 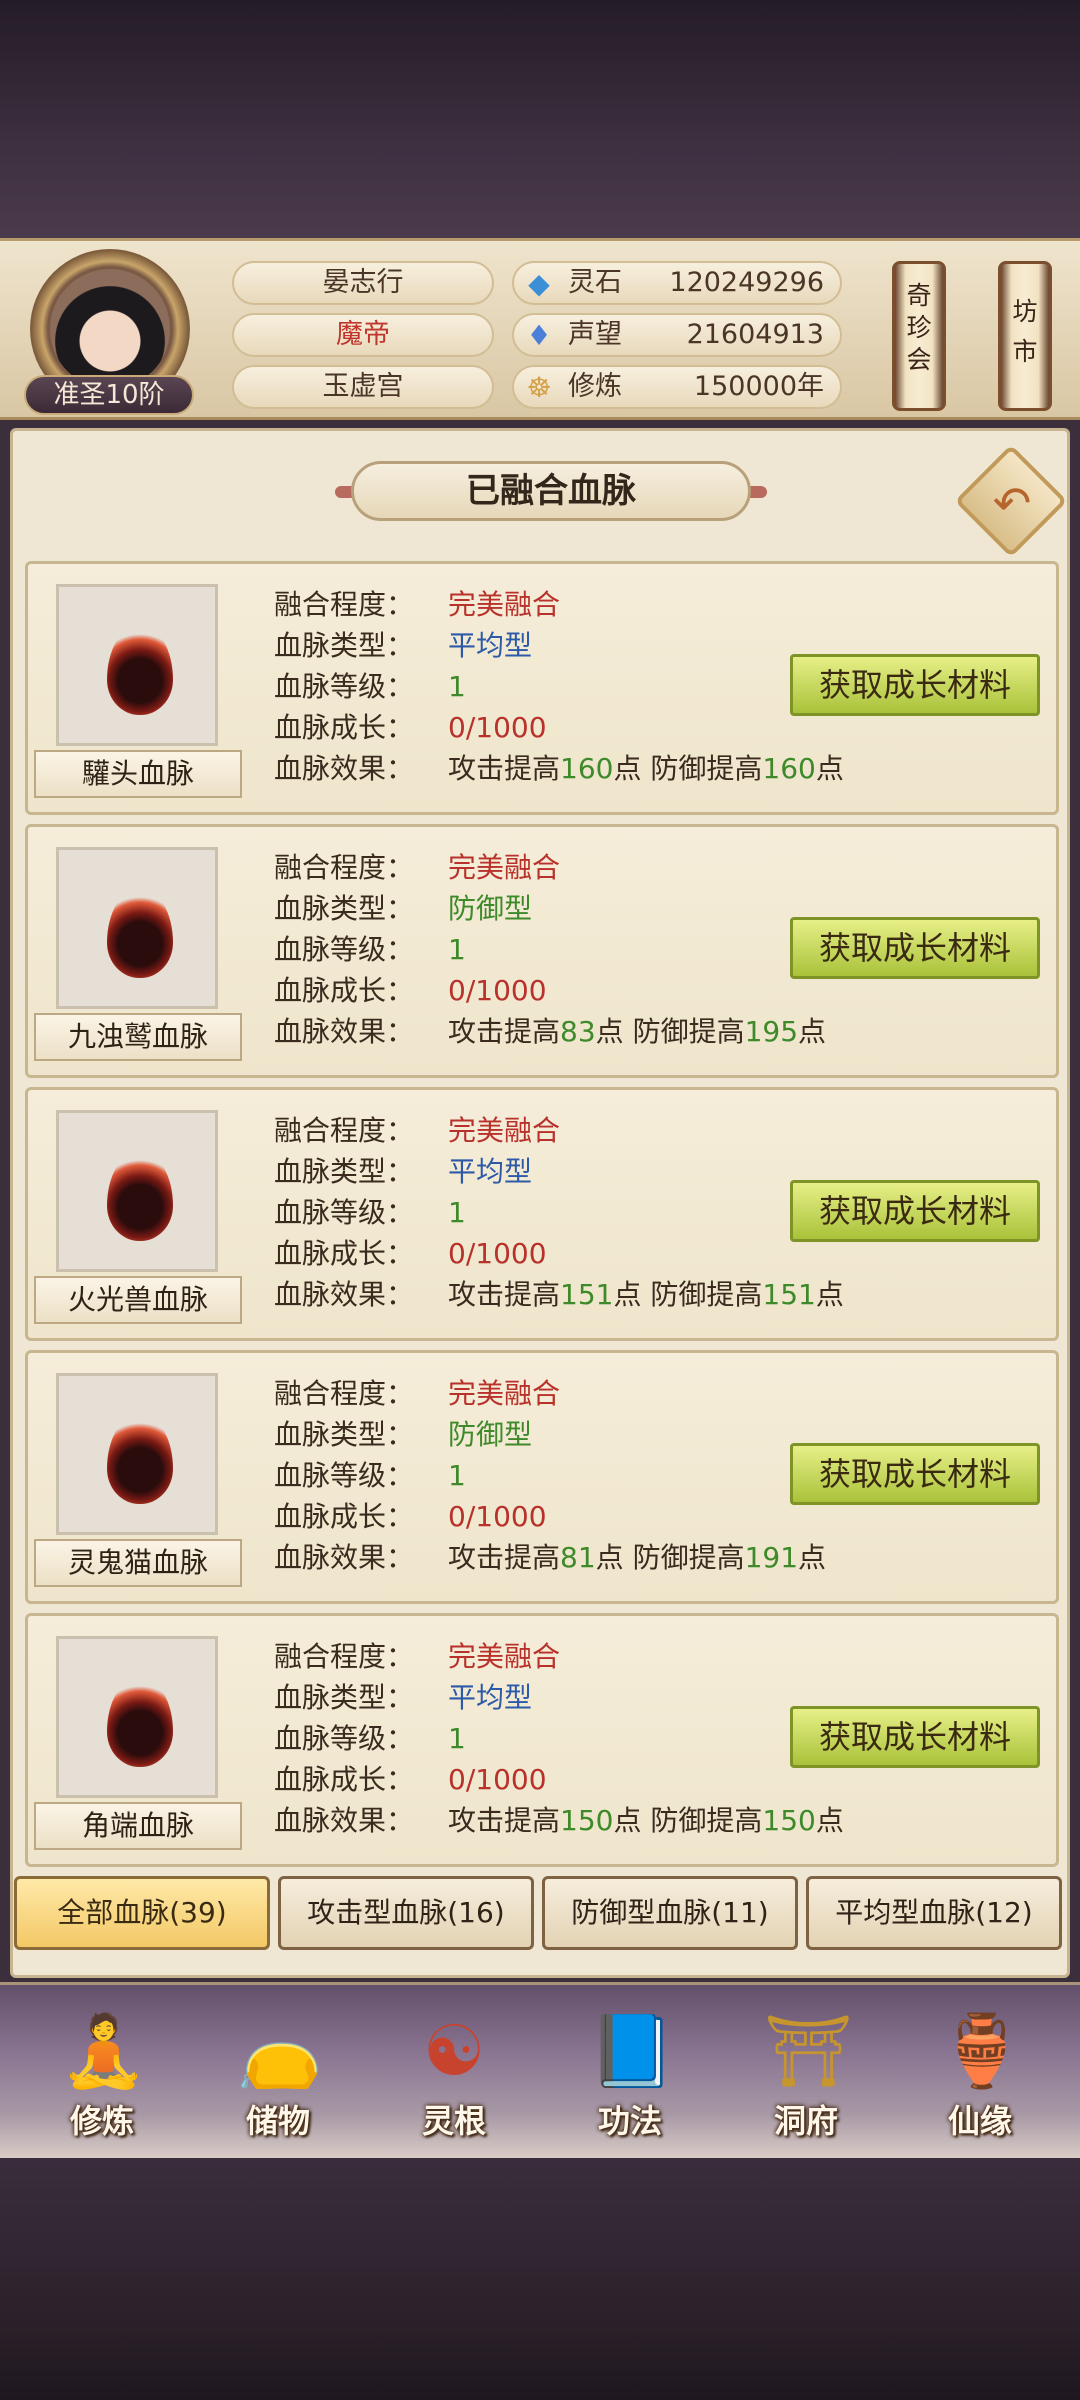 What do you see at coordinates (632, 2051) in the screenshot?
I see `technique-book-icon: 📘` at bounding box center [632, 2051].